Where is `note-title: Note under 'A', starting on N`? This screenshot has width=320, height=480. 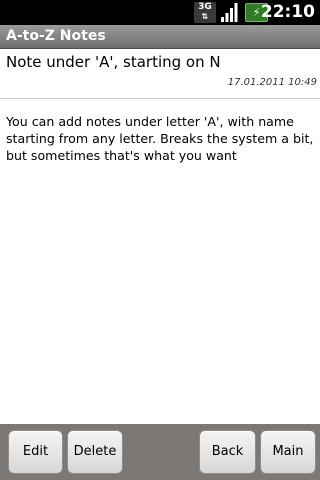 note-title: Note under 'A', starting on N is located at coordinates (113, 62).